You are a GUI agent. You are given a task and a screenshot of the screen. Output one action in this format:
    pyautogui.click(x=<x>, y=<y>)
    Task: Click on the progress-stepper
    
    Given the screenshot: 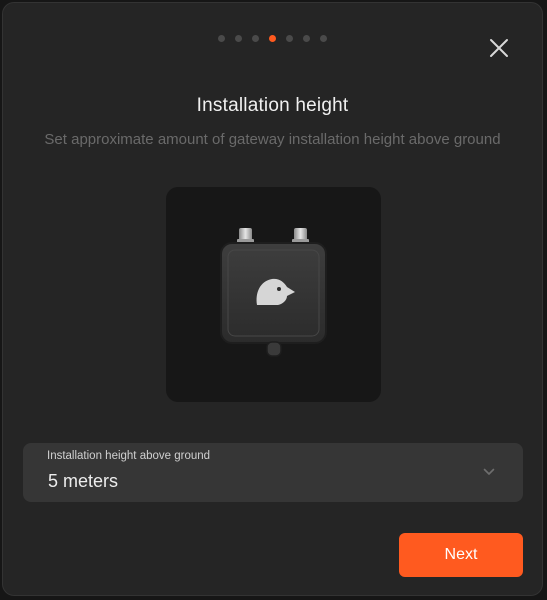 What is the action you would take?
    pyautogui.click(x=272, y=38)
    